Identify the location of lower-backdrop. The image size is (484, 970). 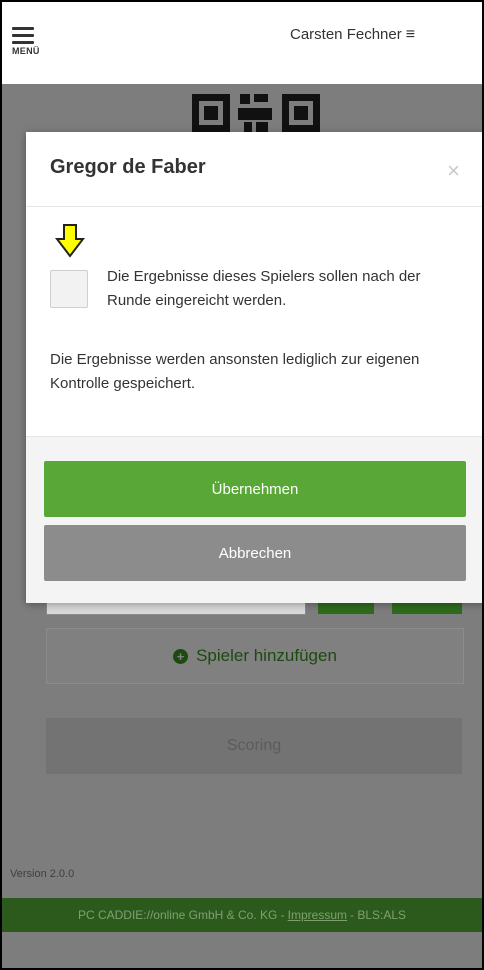
(242, 855).